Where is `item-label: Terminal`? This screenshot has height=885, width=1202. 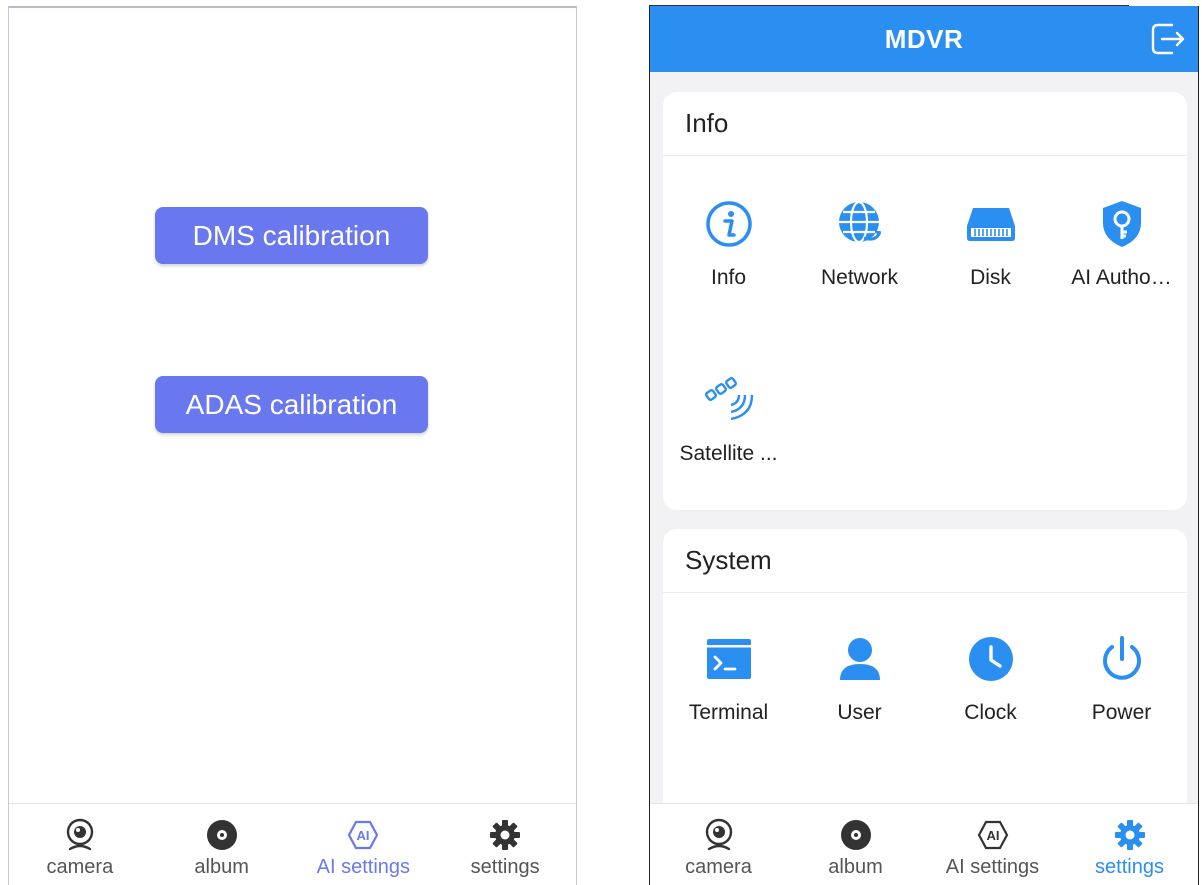
item-label: Terminal is located at coordinates (728, 712).